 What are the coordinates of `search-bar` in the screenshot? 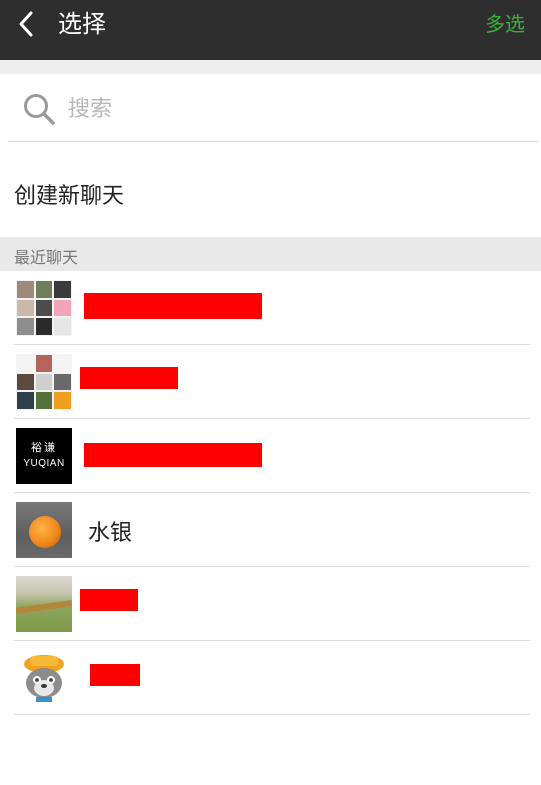 It's located at (273, 109).